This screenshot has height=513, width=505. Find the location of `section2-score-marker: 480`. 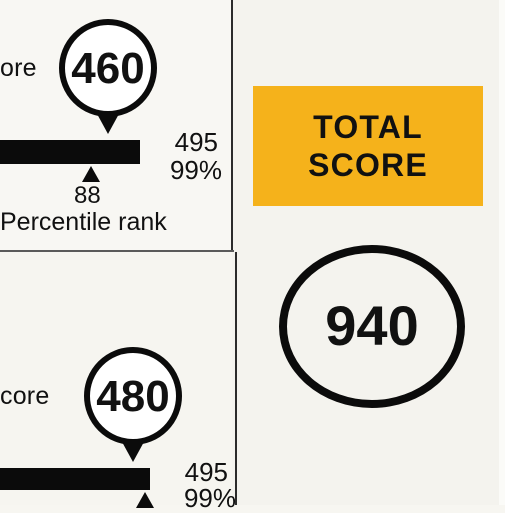

section2-score-marker: 480 is located at coordinates (133, 407).